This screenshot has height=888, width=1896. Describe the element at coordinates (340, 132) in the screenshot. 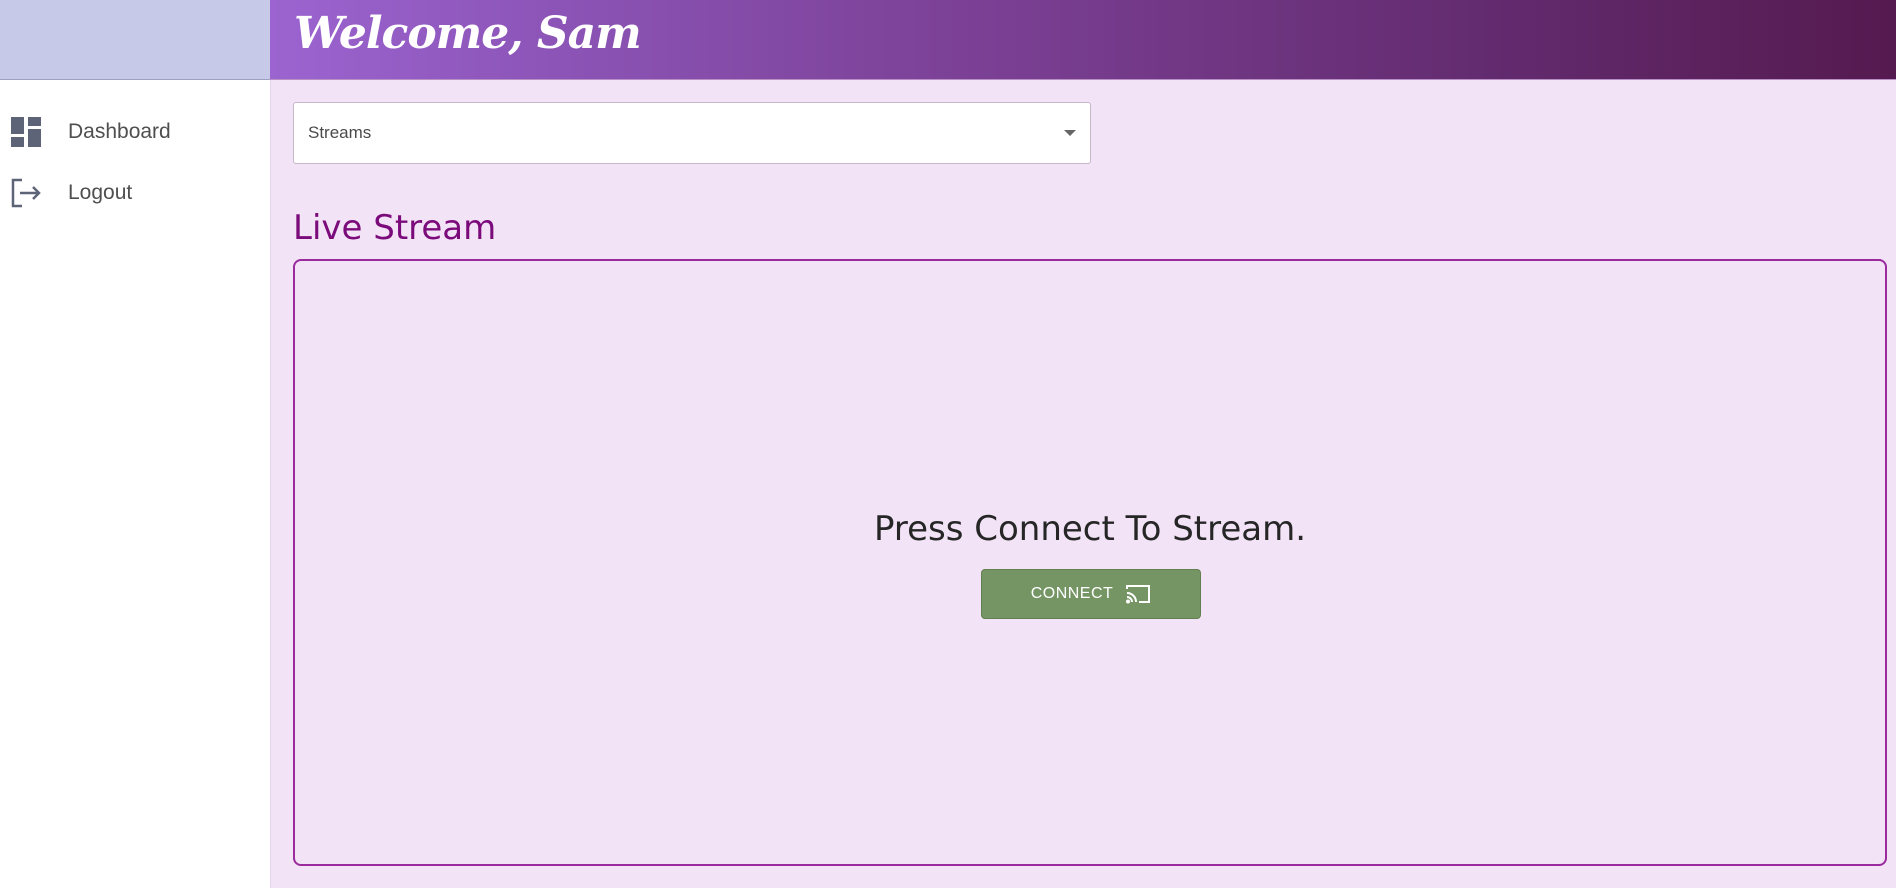

I see `streams-select-value: Streams` at that location.